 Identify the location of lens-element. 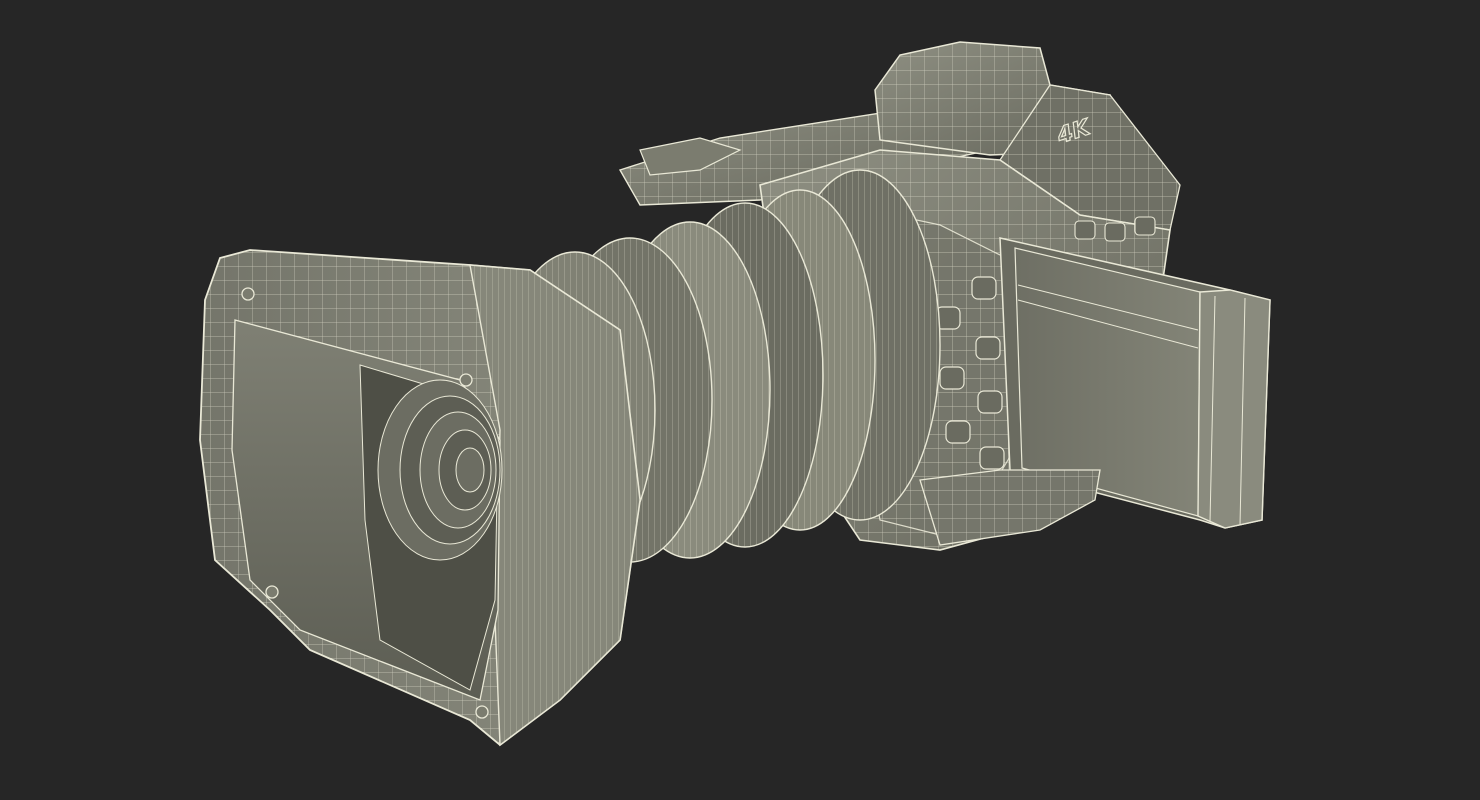
(470, 470).